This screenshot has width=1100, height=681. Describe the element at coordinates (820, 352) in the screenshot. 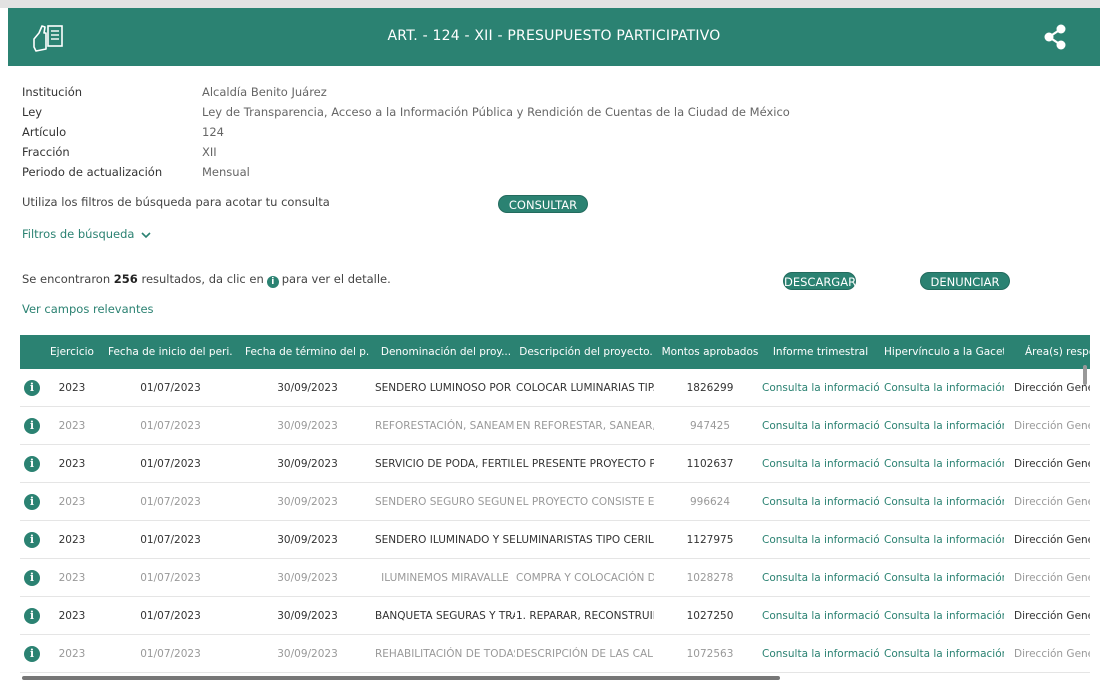

I see `column-header: Informe trimestral` at that location.